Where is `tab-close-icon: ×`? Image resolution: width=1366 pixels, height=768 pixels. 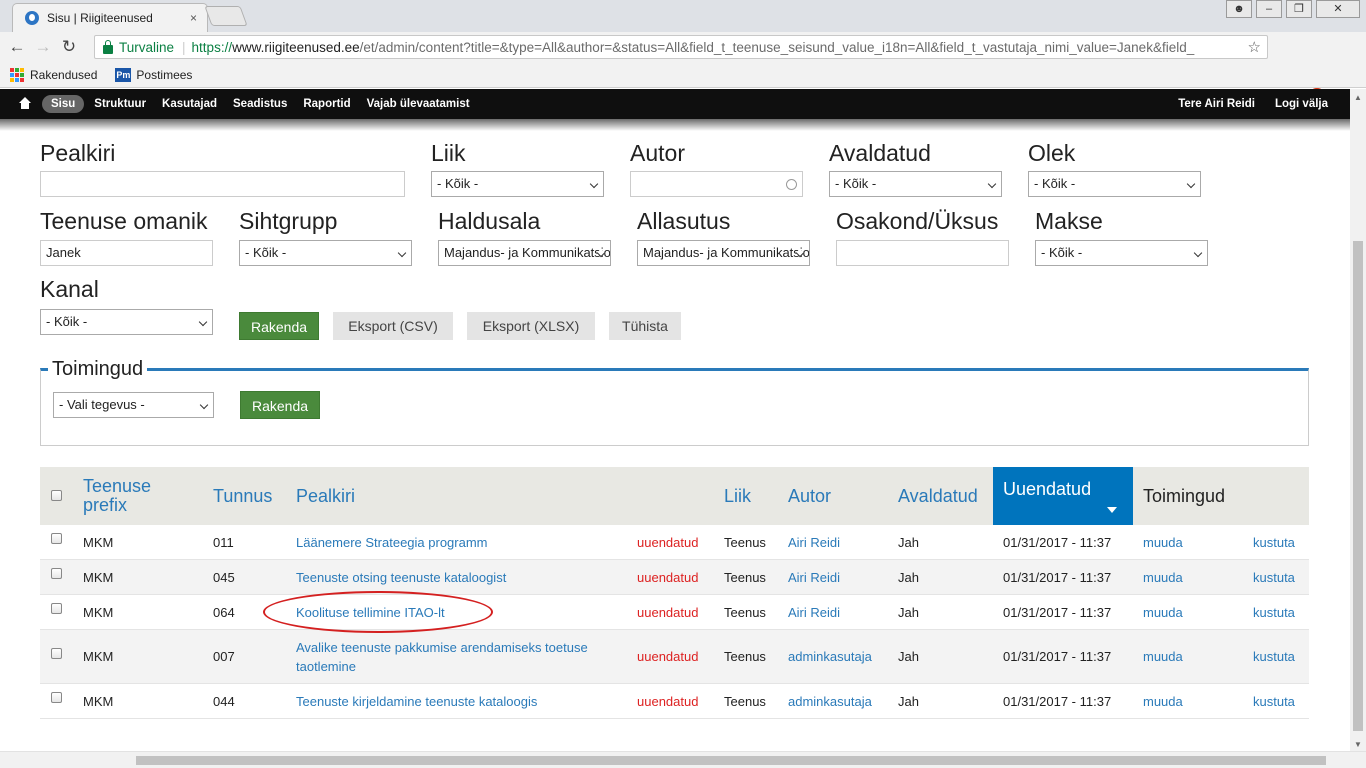 tab-close-icon: × is located at coordinates (193, 18).